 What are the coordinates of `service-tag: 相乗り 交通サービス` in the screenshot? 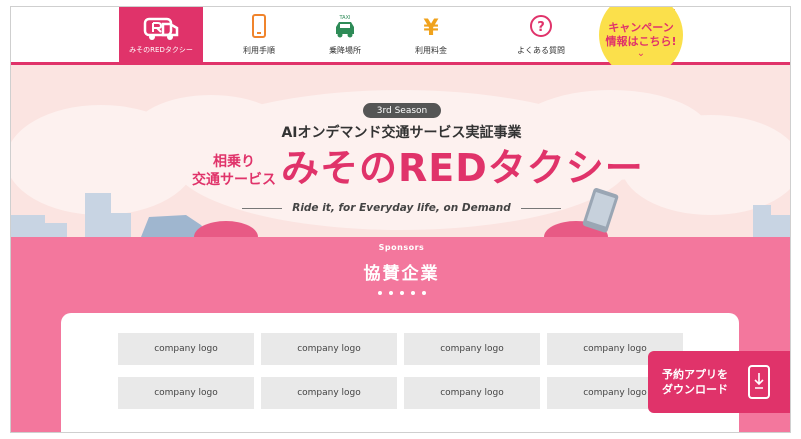 It's located at (234, 171).